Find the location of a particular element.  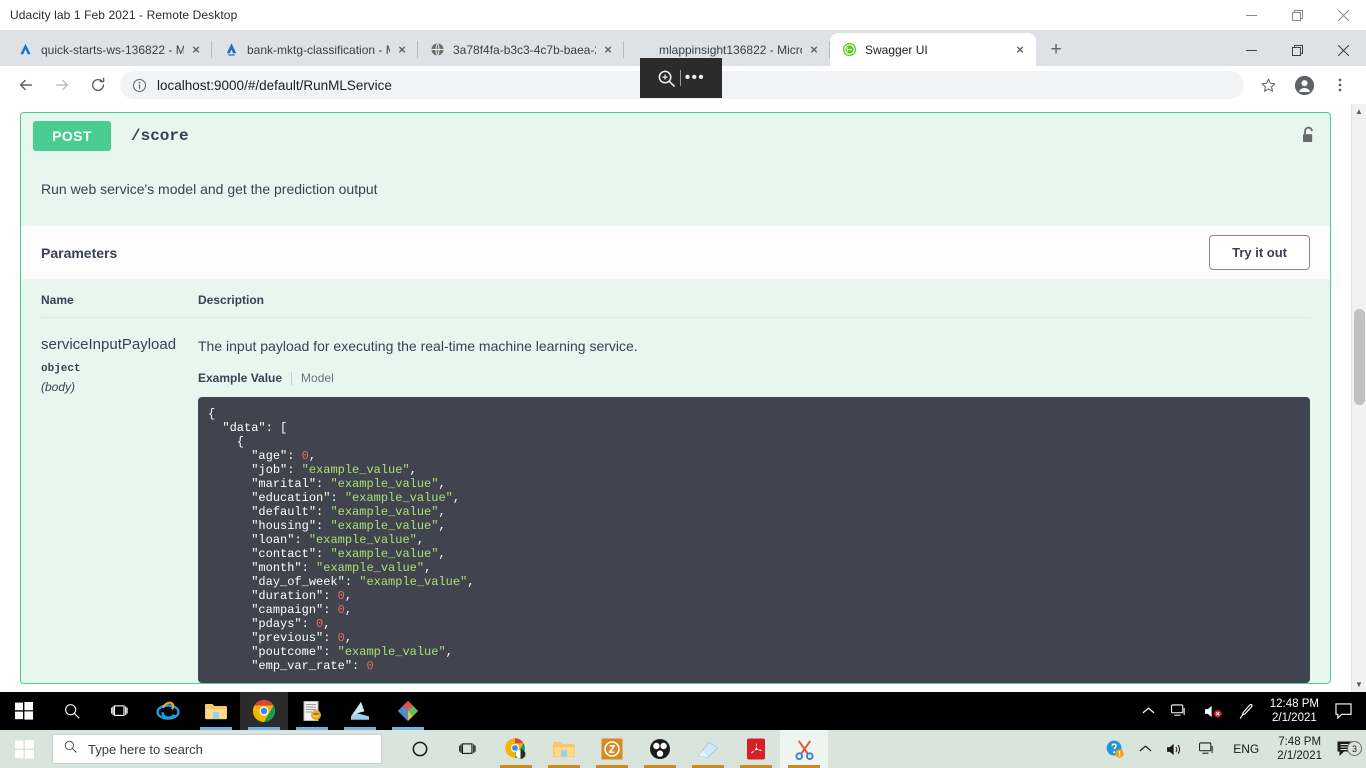

taskbar-item-search is located at coordinates (72, 711).